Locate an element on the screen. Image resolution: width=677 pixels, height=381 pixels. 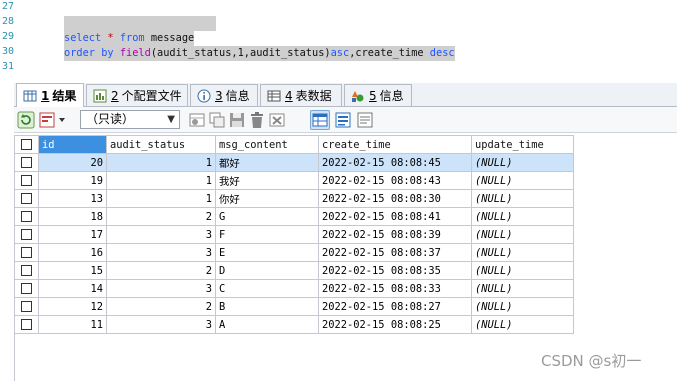
star-operator: * is located at coordinates (110, 38).